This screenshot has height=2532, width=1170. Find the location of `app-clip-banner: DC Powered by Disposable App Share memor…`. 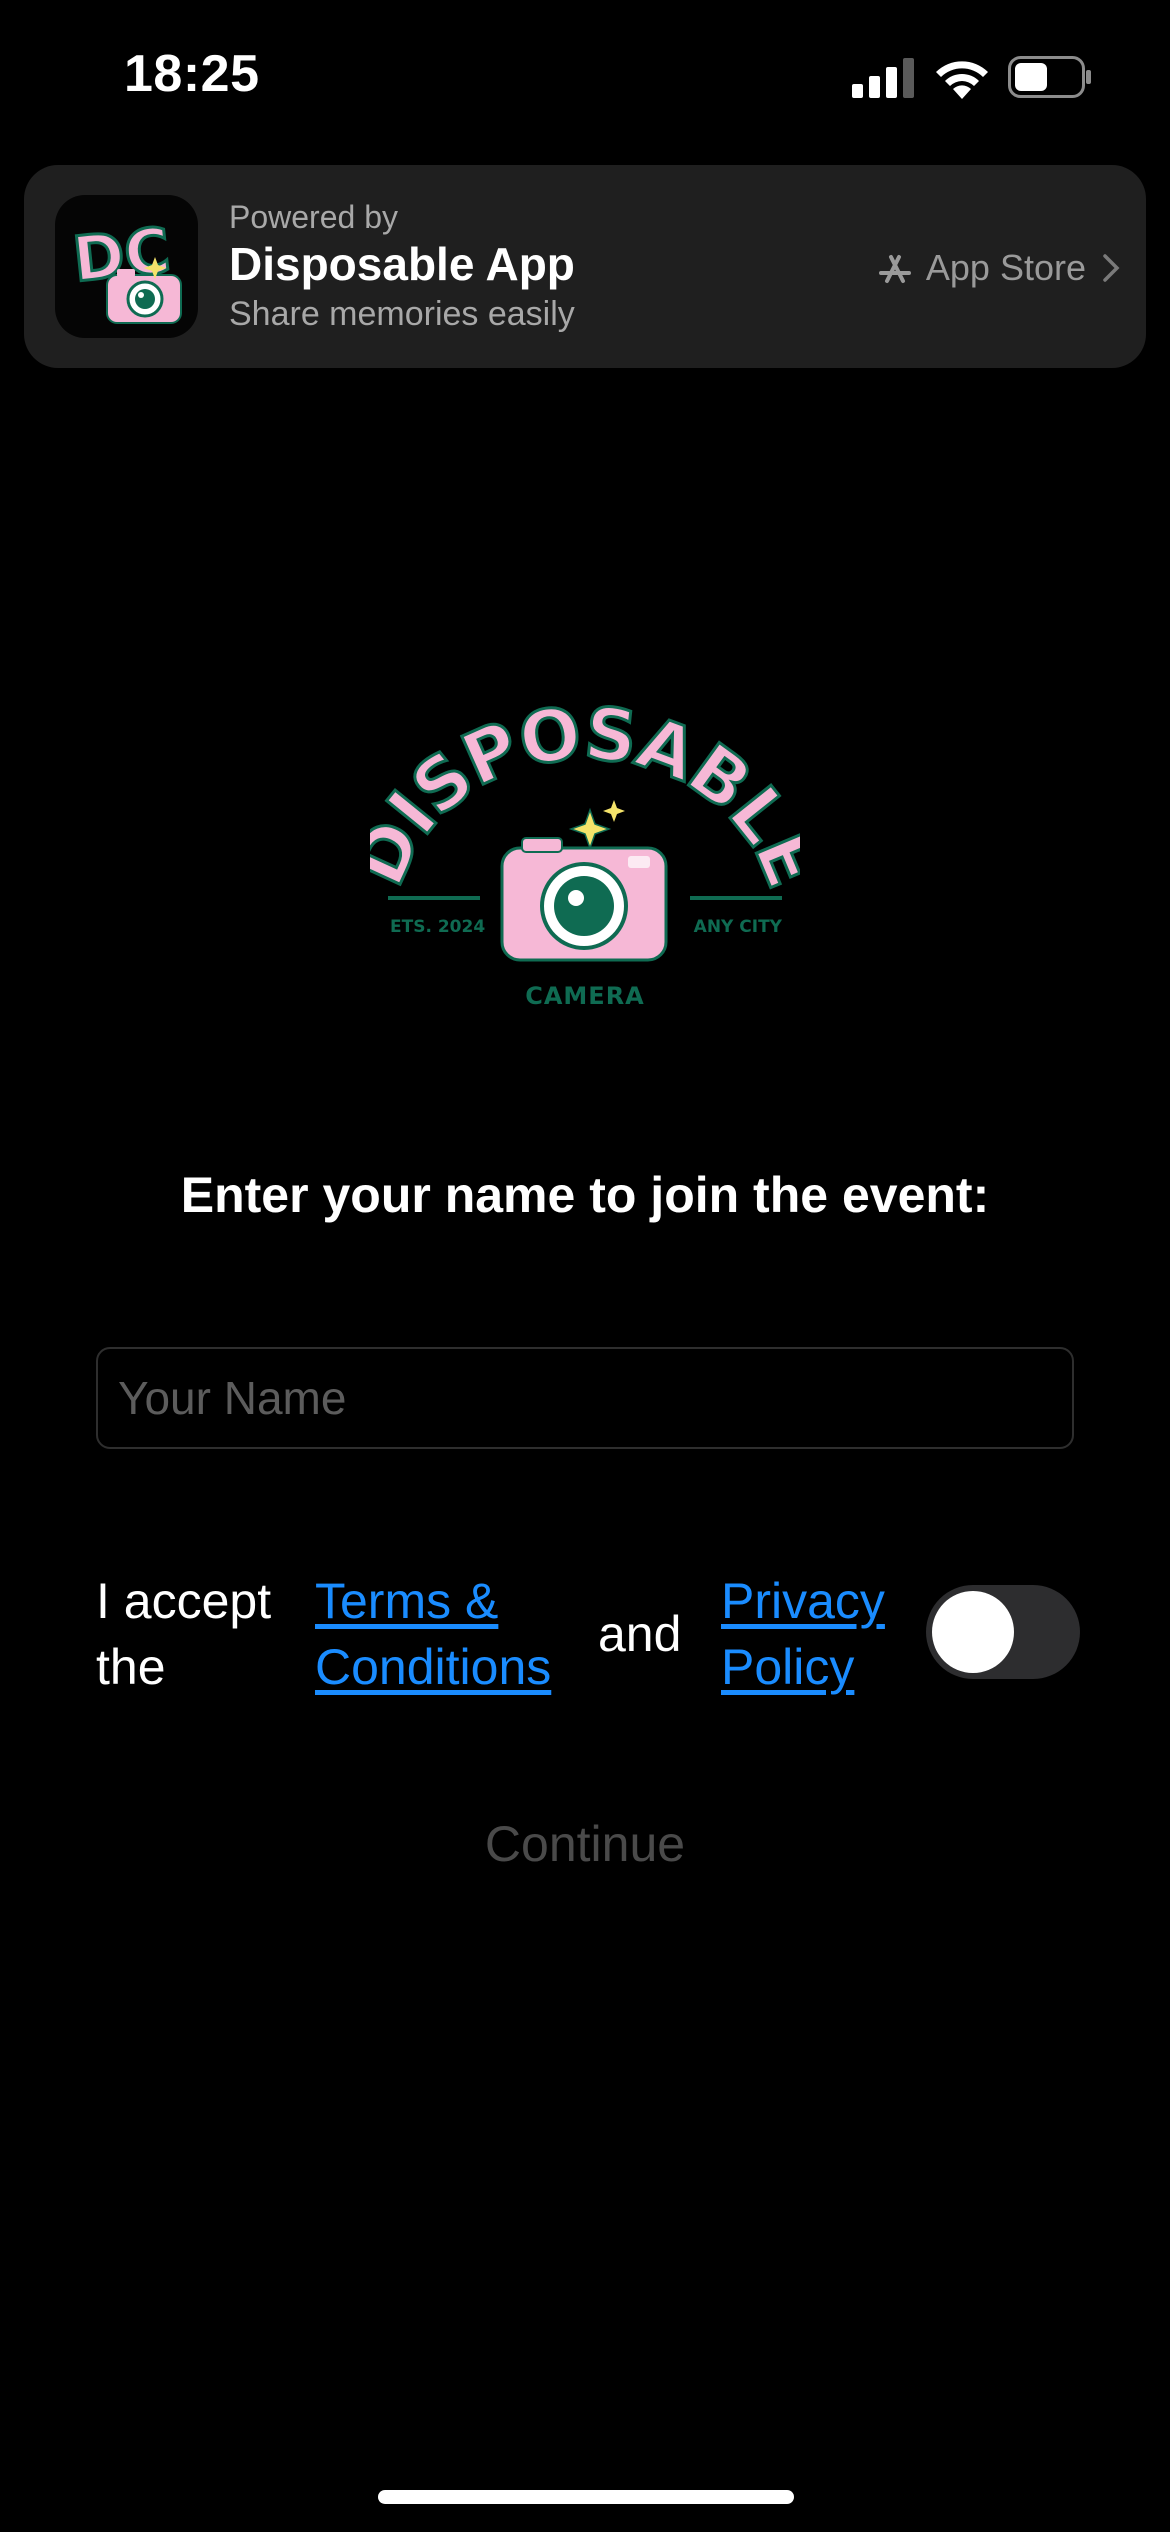

app-clip-banner: DC Powered by Disposable App Share memor… is located at coordinates (585, 266).